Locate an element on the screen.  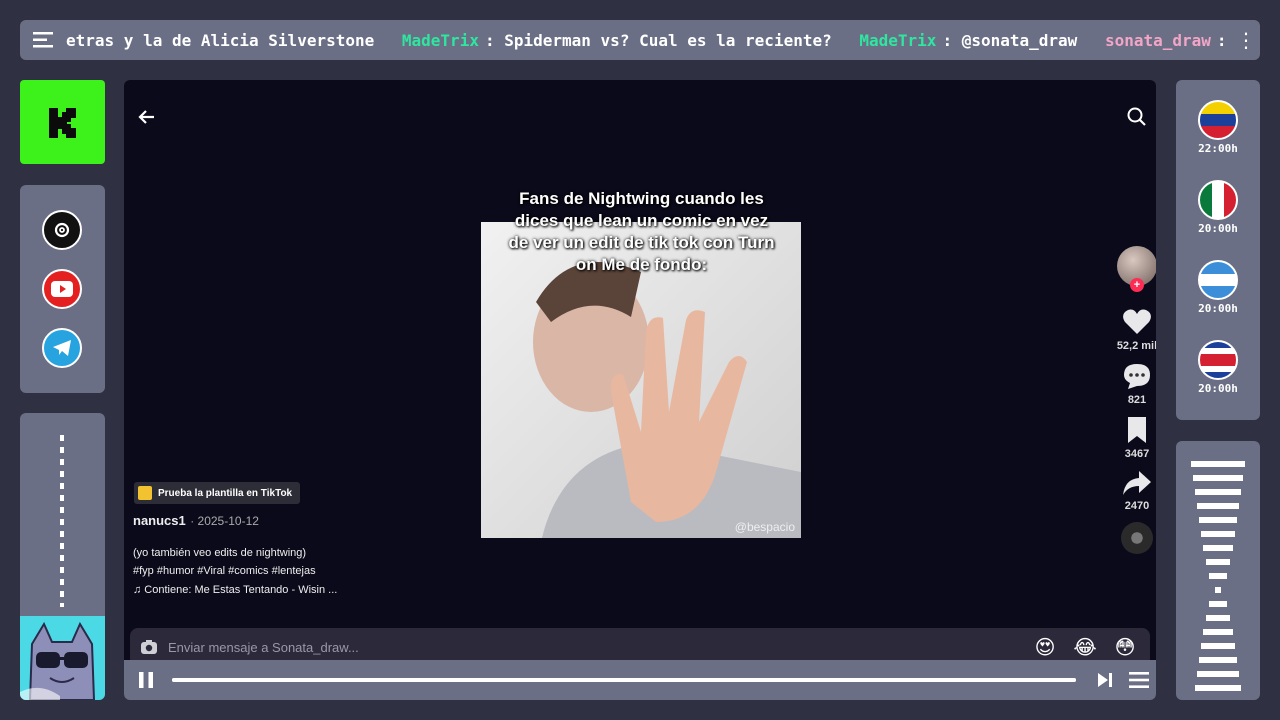
stream-schedule-panel: 22:00h 20:00h 20:00h 20:00h is located at coordinates (1218, 250).